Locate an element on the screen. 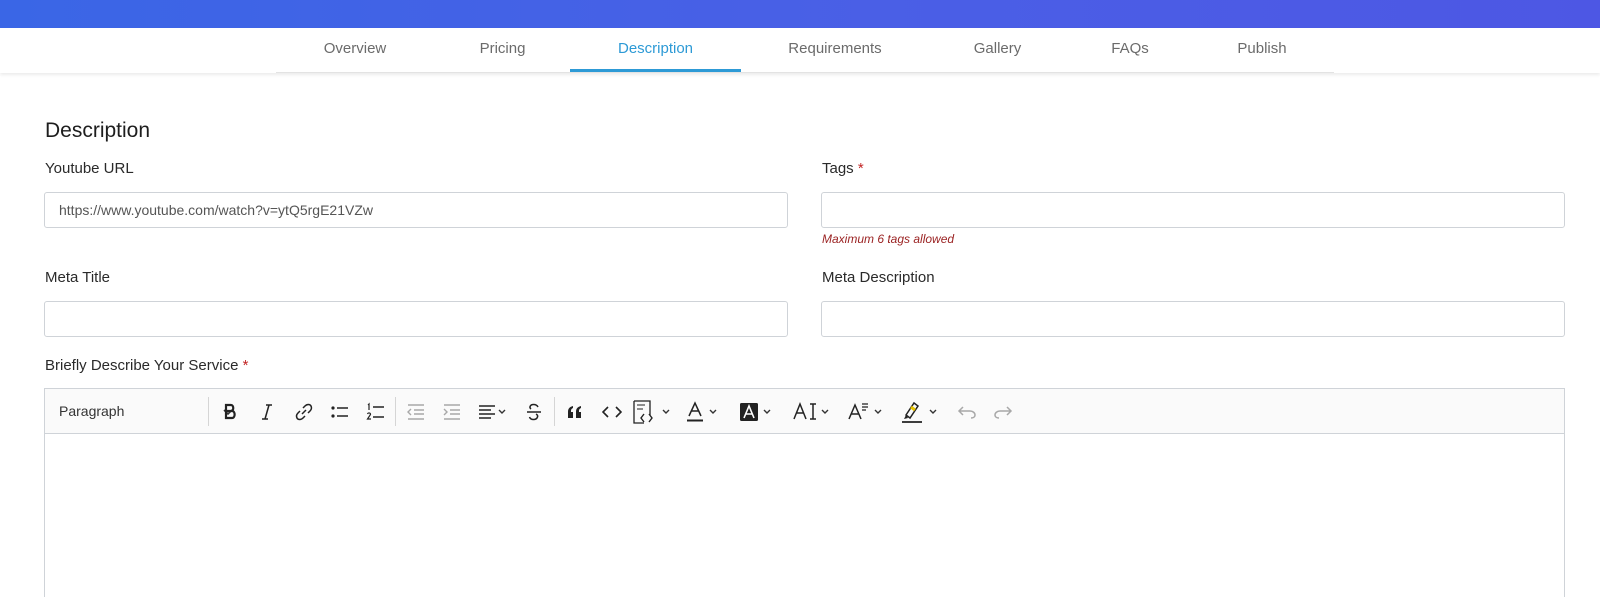 The height and width of the screenshot is (597, 1600). code-block-icon is located at coordinates (654, 411).